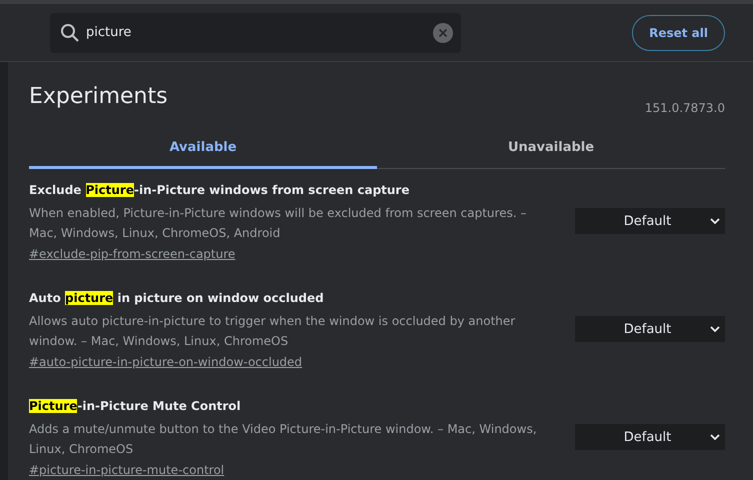 This screenshot has width=753, height=480. Describe the element at coordinates (132, 254) in the screenshot. I see `experiment-link: #exclude-pip-from-screen-capture` at that location.